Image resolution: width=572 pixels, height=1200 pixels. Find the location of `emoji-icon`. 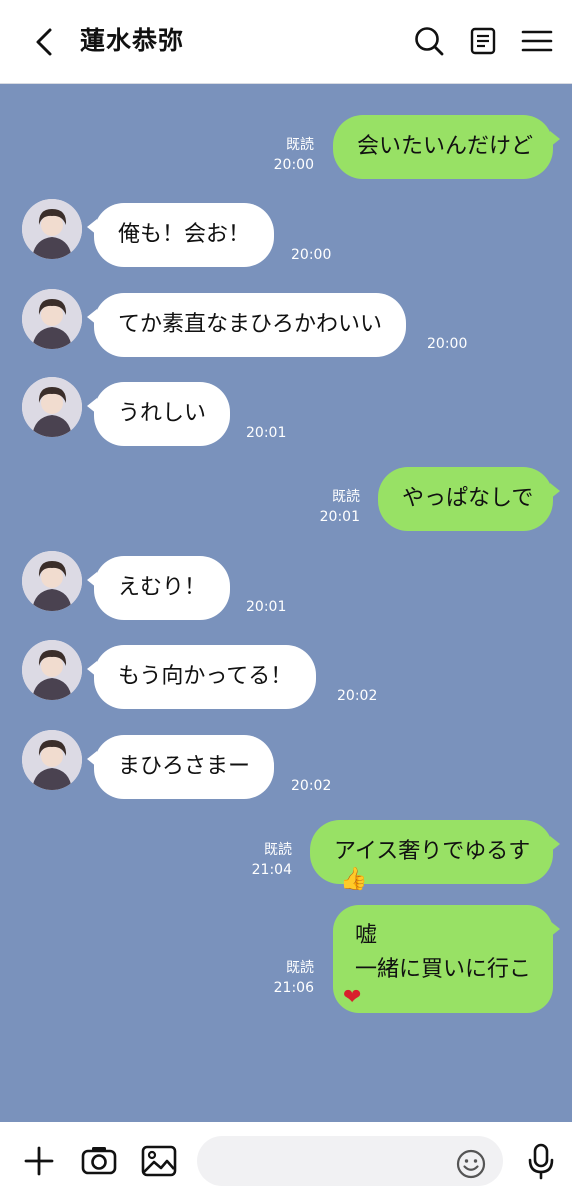

emoji-icon is located at coordinates (471, 1164).